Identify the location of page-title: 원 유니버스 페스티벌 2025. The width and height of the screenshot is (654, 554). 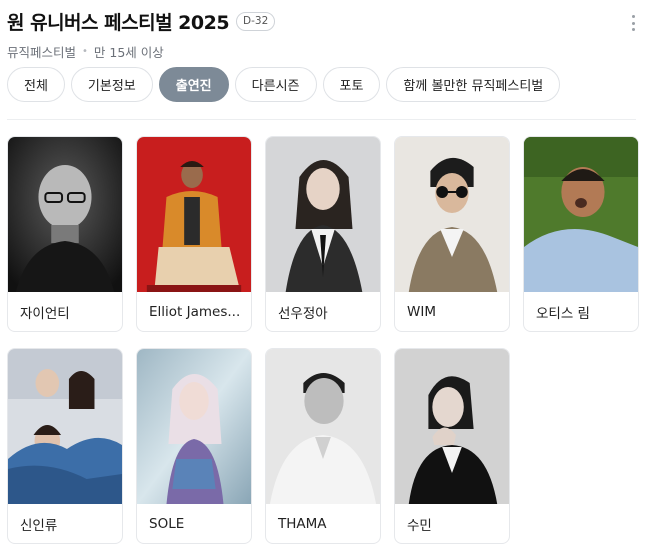
(118, 23).